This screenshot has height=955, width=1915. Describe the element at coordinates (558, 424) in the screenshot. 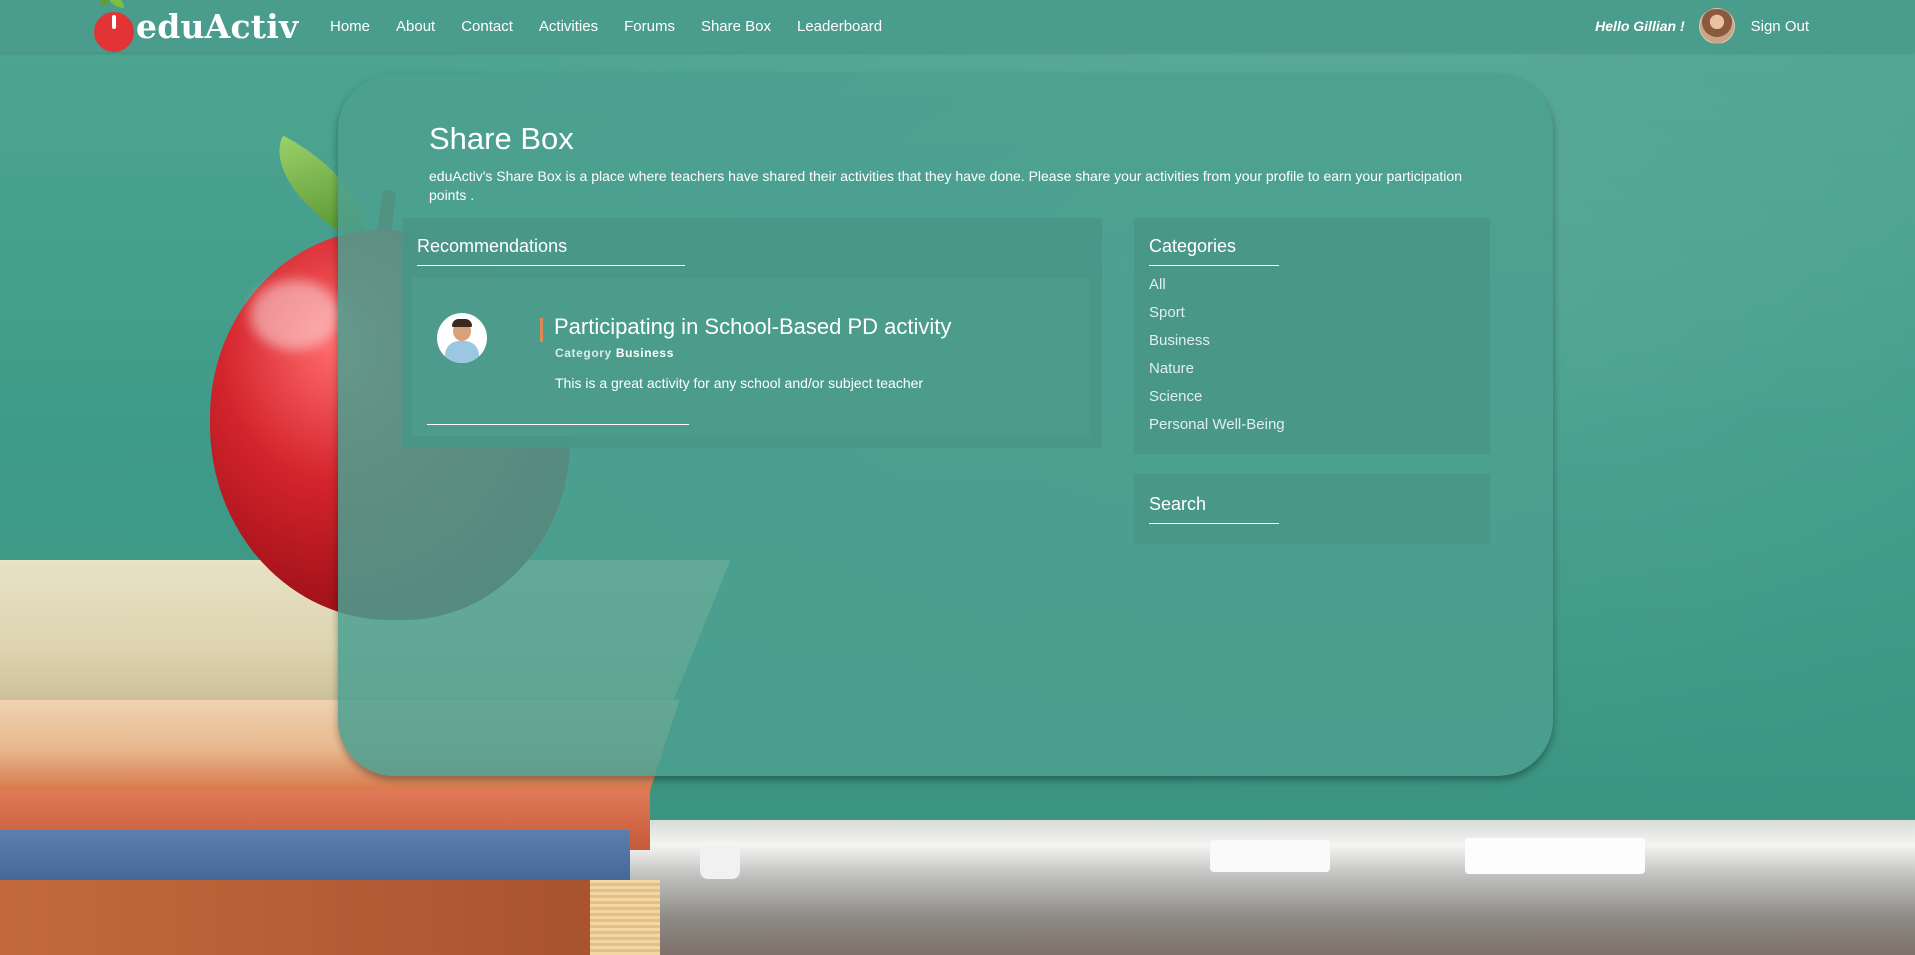

I see `card-divider` at that location.